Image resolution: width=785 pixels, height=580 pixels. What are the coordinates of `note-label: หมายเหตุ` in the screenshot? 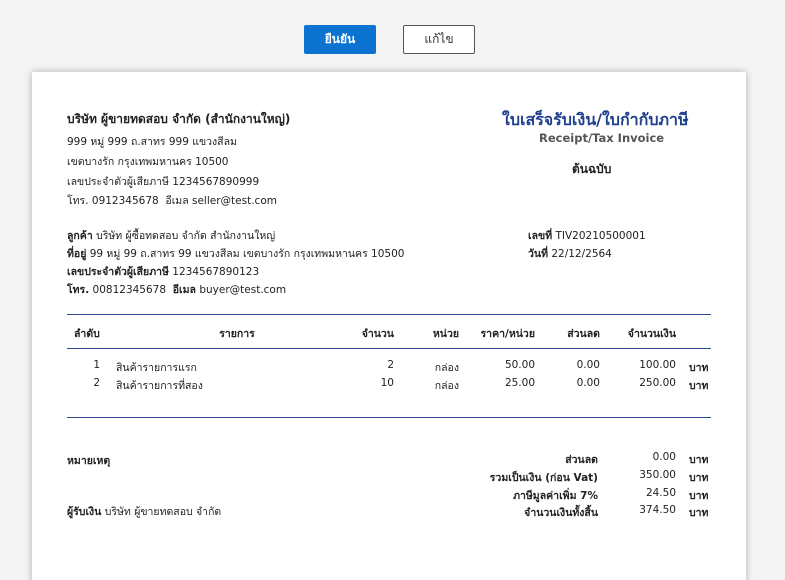 It's located at (89, 461).